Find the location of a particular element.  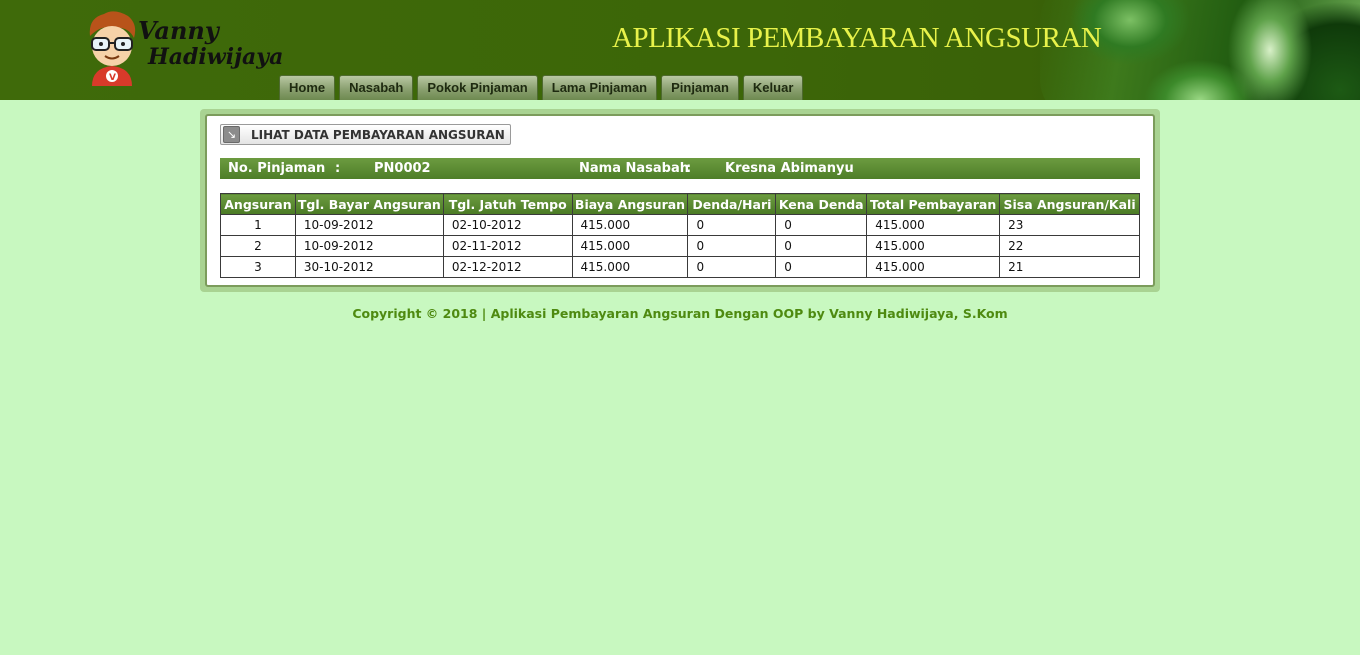

avatar-icon: V is located at coordinates (112, 48).